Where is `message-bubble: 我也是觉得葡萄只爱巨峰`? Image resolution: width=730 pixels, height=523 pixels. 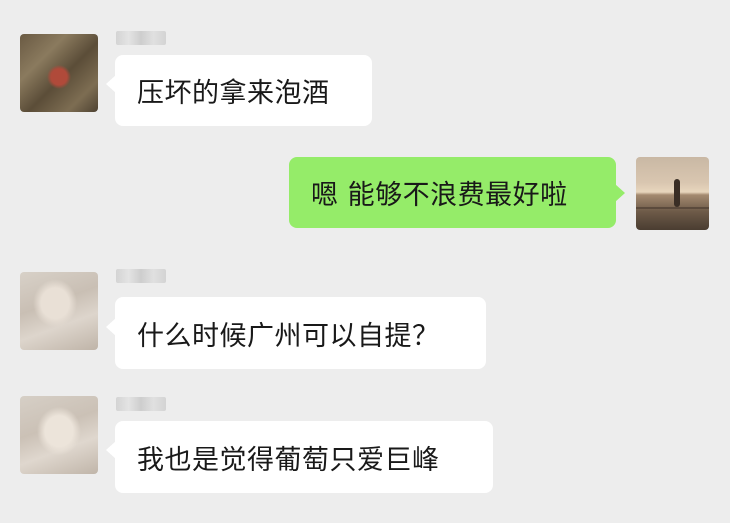
message-bubble: 我也是觉得葡萄只爱巨峰 is located at coordinates (304, 457).